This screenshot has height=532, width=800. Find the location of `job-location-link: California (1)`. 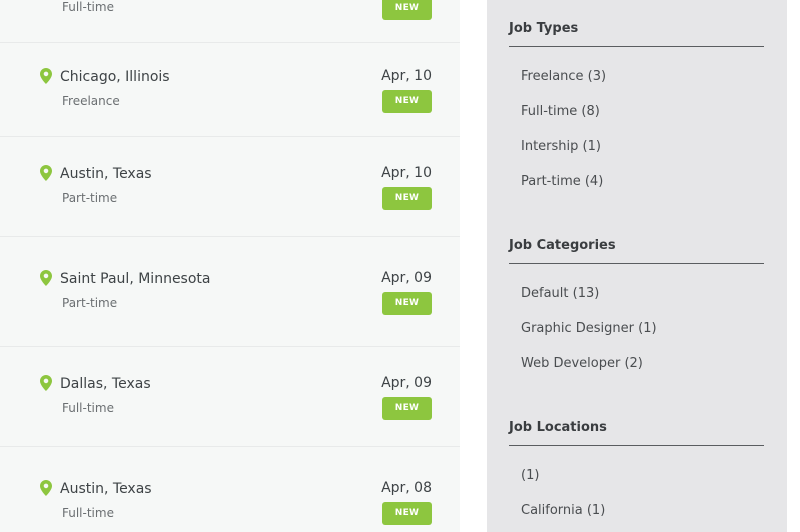

job-location-link: California (1) is located at coordinates (563, 510).